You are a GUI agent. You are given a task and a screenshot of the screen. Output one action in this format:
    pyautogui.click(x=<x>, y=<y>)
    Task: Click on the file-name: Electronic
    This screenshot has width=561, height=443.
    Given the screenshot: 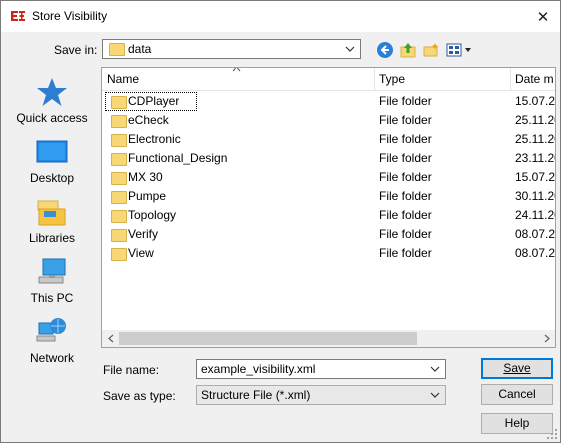 What is the action you would take?
    pyautogui.click(x=154, y=139)
    